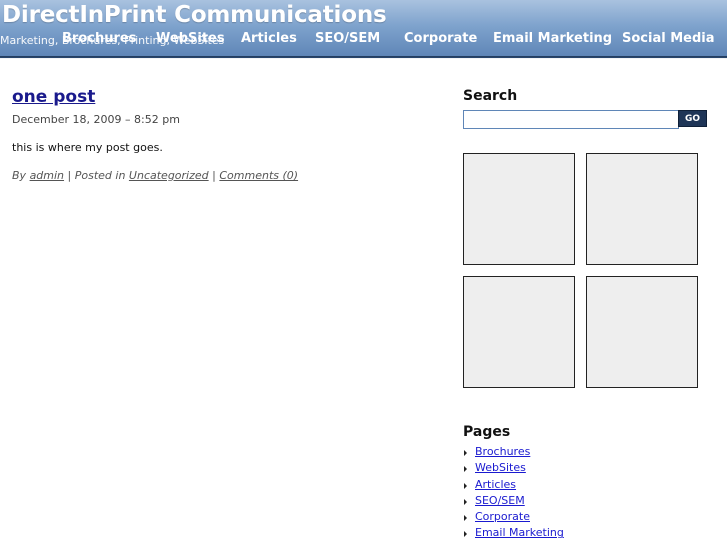 The width and height of the screenshot is (727, 545). I want to click on list-item: SEO/SEM, so click(513, 502).